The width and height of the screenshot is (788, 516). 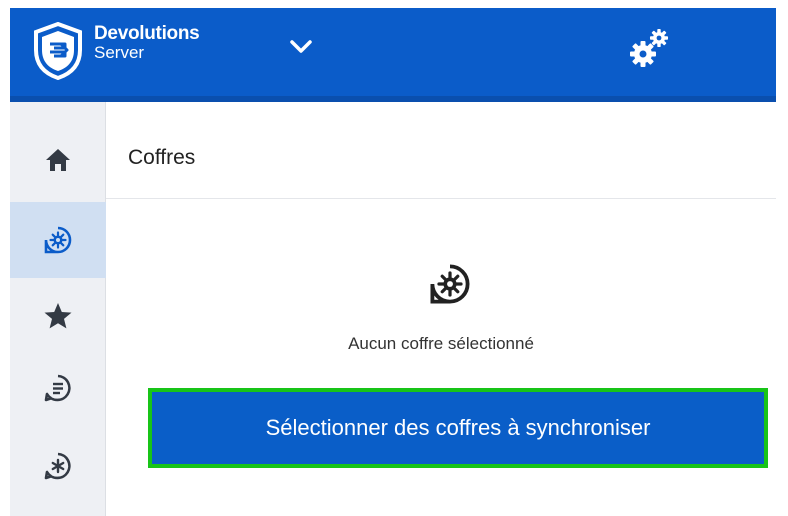 I want to click on page-title: Coffres, so click(x=162, y=157).